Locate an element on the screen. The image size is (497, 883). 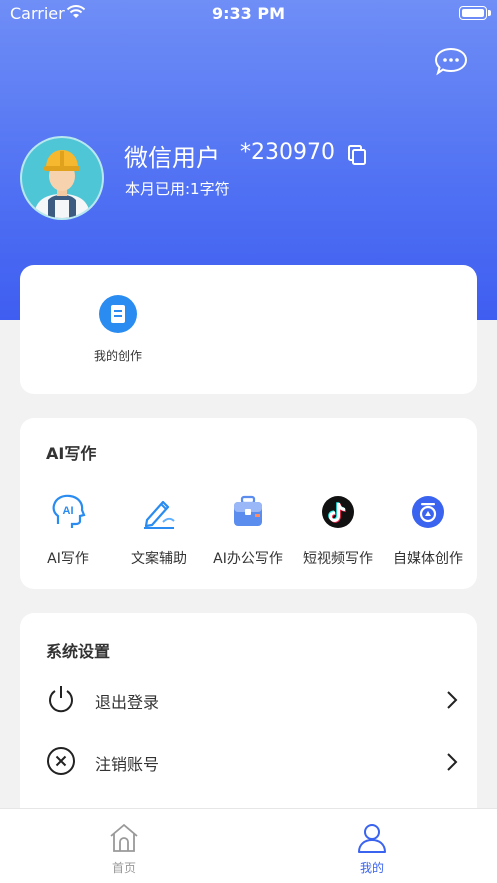
tool-label: AI办公写作 is located at coordinates (248, 559).